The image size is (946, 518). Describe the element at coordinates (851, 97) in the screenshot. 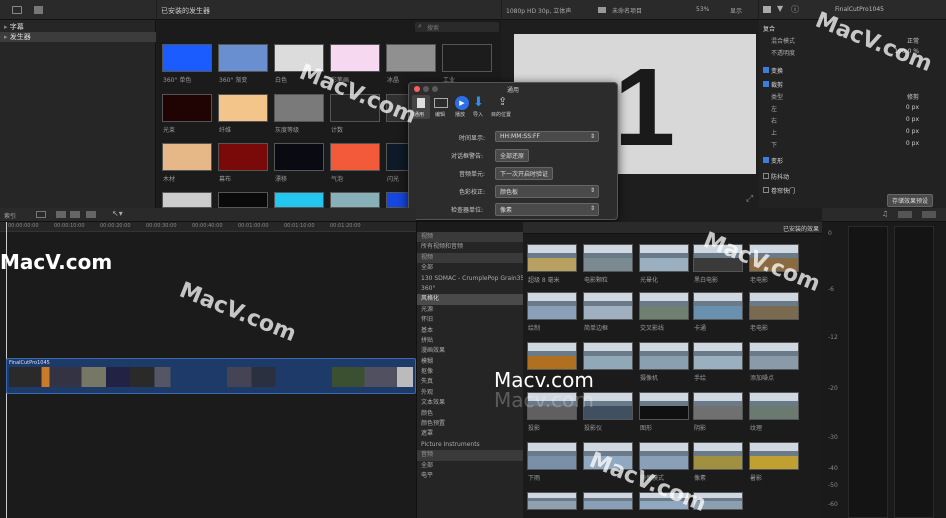

I see `crop-type-row: 类型 修剪` at that location.